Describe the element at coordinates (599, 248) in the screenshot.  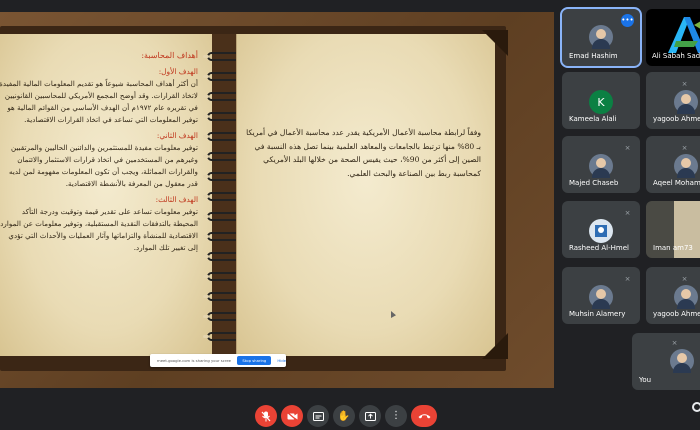
I see `participant-name: Rasheed Al-Hmel` at that location.